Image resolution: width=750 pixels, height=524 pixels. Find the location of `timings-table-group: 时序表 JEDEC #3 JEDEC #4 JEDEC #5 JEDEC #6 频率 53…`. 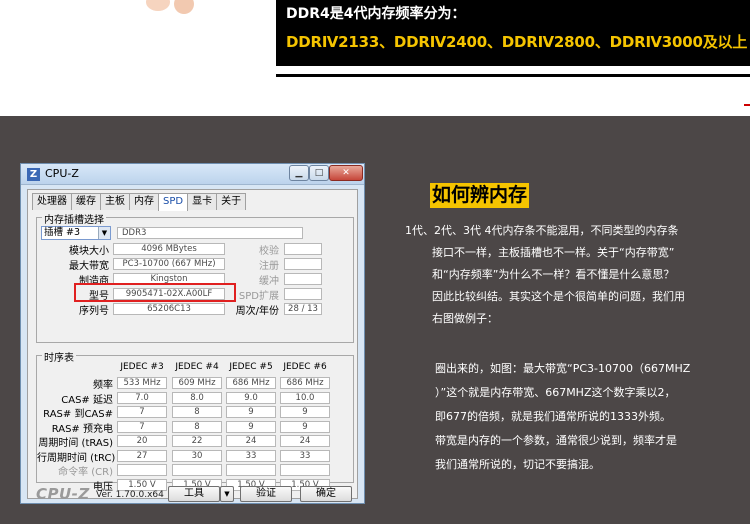

timings-table-group: 时序表 JEDEC #3 JEDEC #4 JEDEC #5 JEDEC #6 频率 53… is located at coordinates (195, 421).